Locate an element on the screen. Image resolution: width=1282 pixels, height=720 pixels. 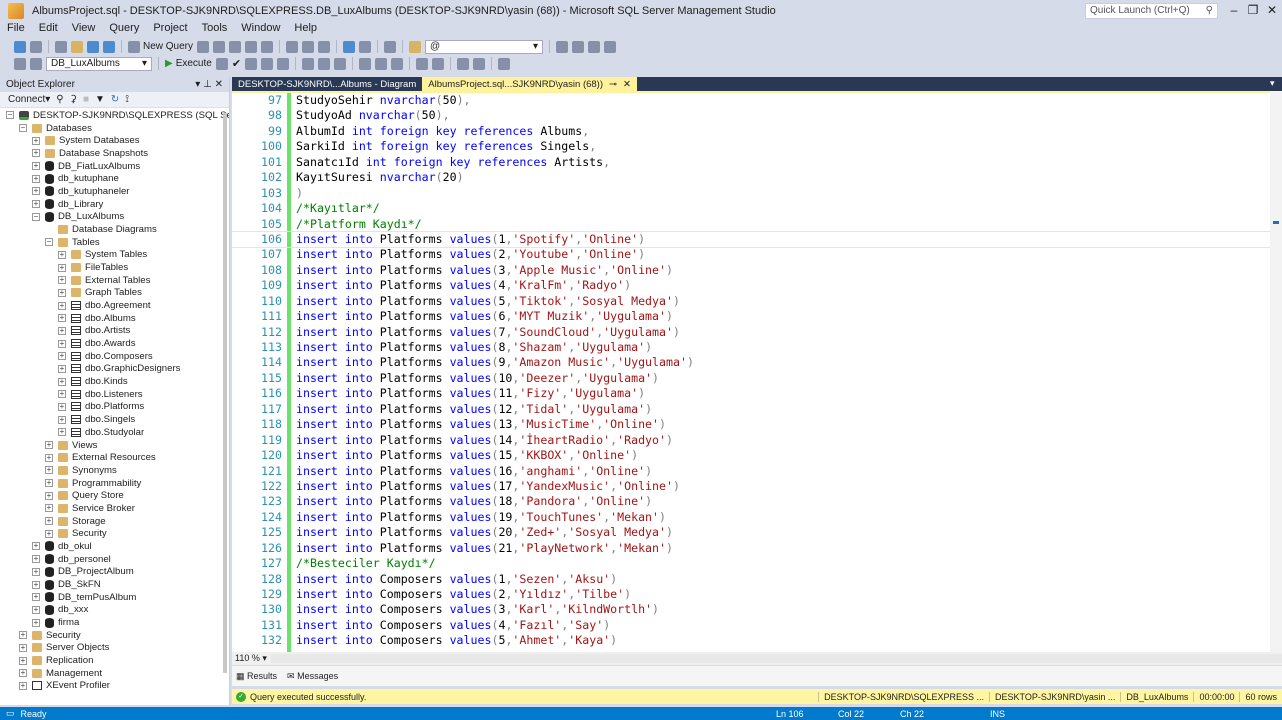
tree-node: + System Databases is located at coordinates (86, 140).